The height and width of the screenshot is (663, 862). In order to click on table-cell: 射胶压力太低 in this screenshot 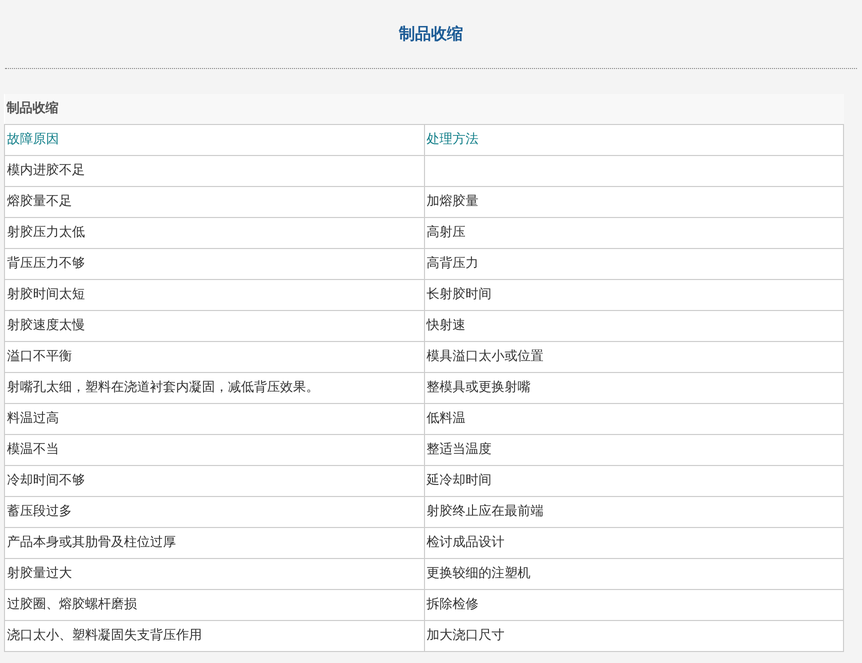, I will do `click(214, 232)`.